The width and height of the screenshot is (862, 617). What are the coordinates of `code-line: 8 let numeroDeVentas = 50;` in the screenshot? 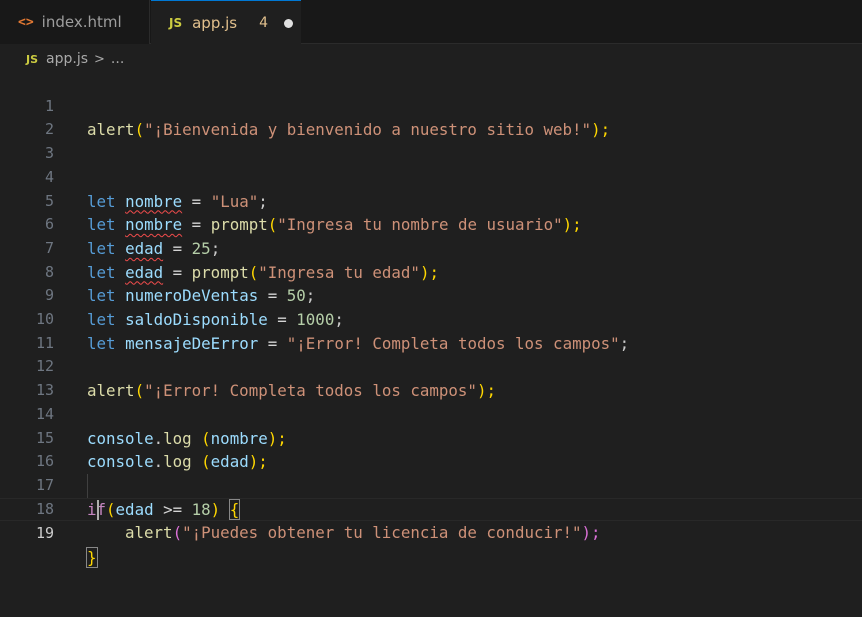 It's located at (431, 271).